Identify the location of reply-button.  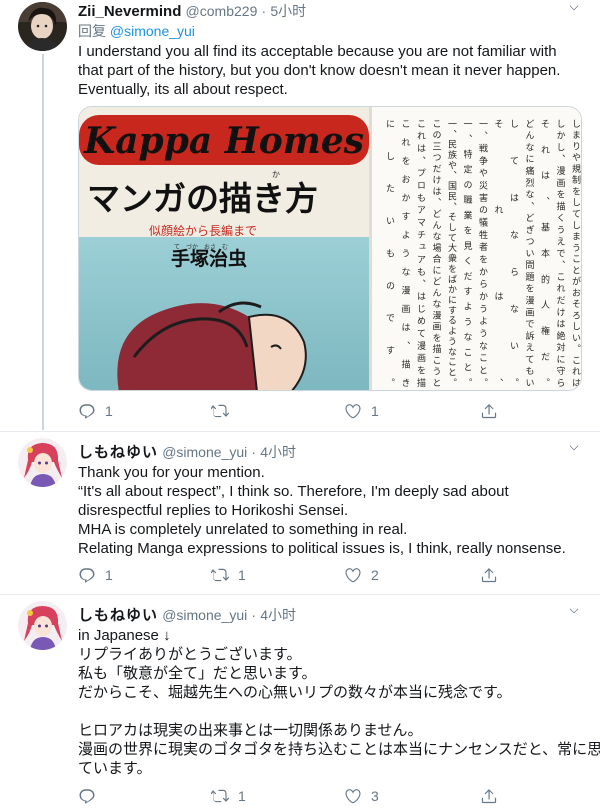
(87, 796).